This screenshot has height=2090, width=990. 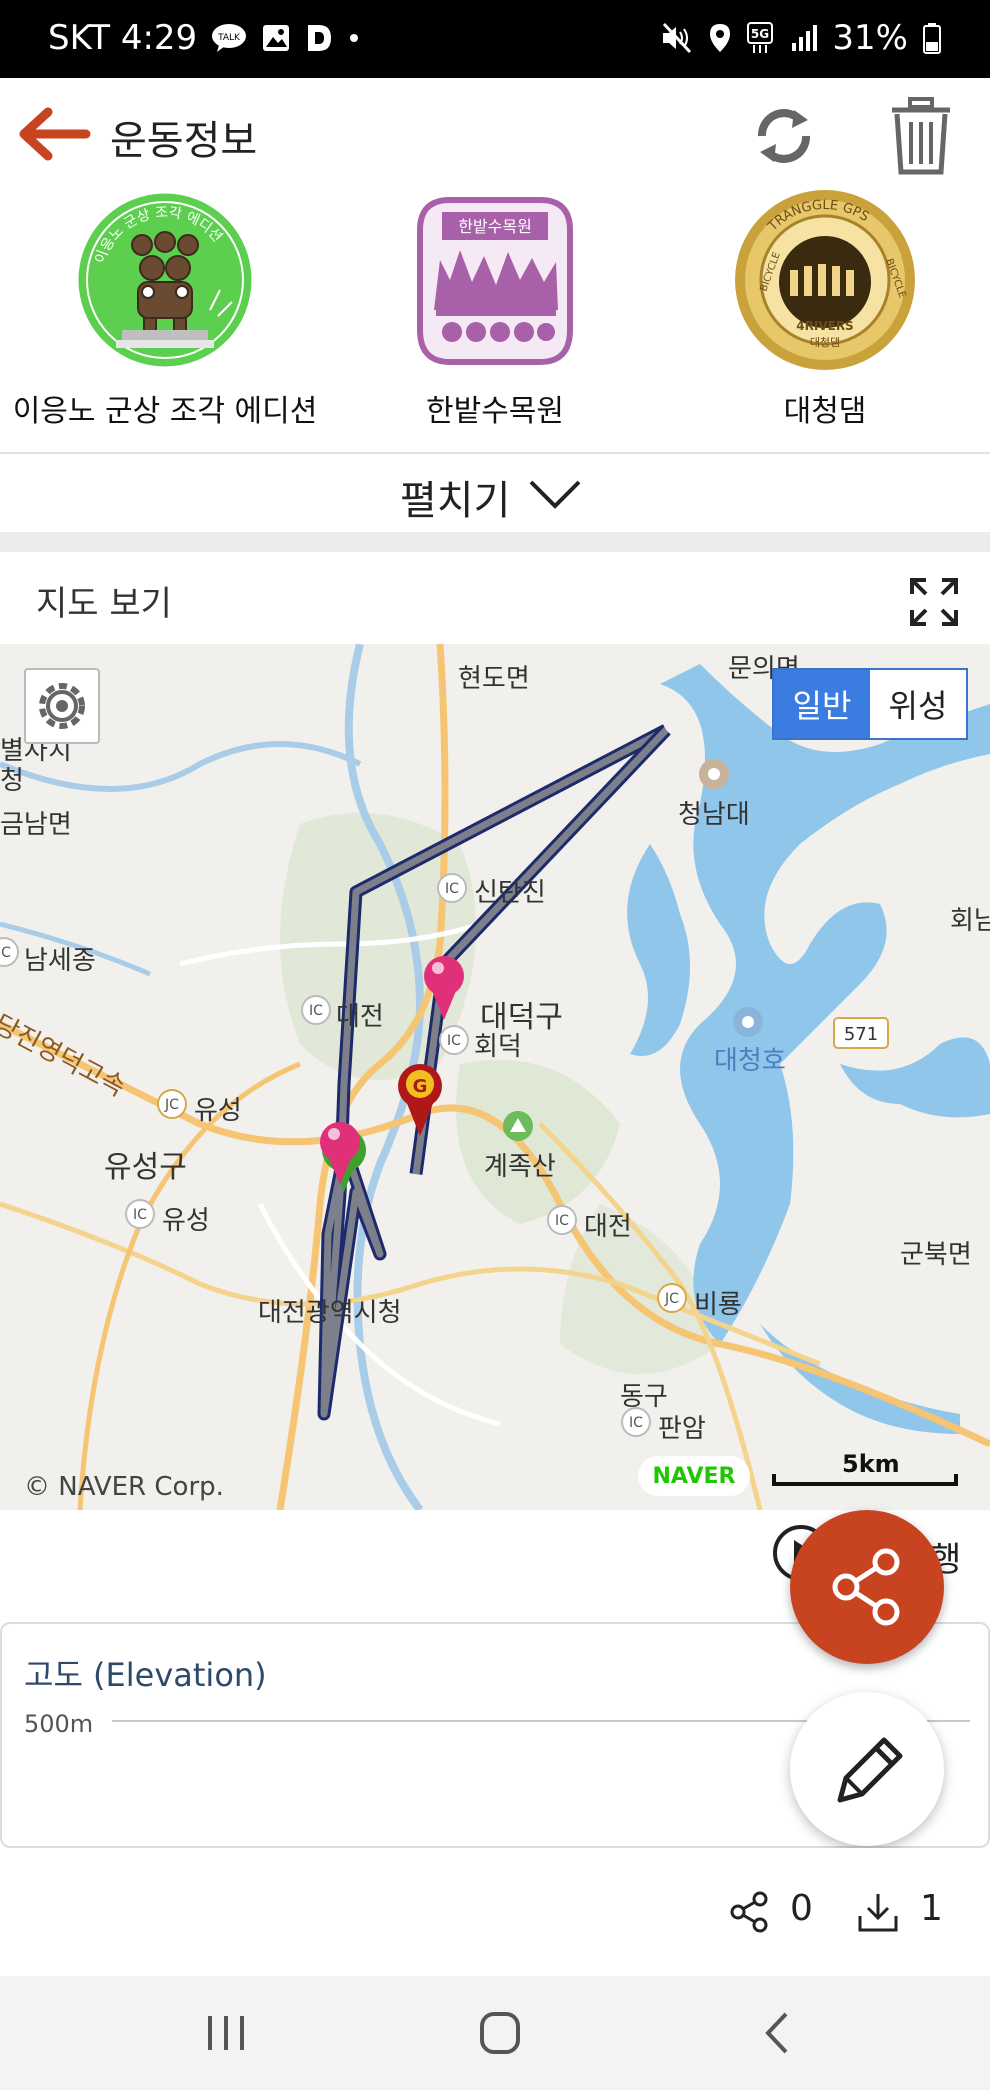 I want to click on svg-text: TALK, so click(x=229, y=38).